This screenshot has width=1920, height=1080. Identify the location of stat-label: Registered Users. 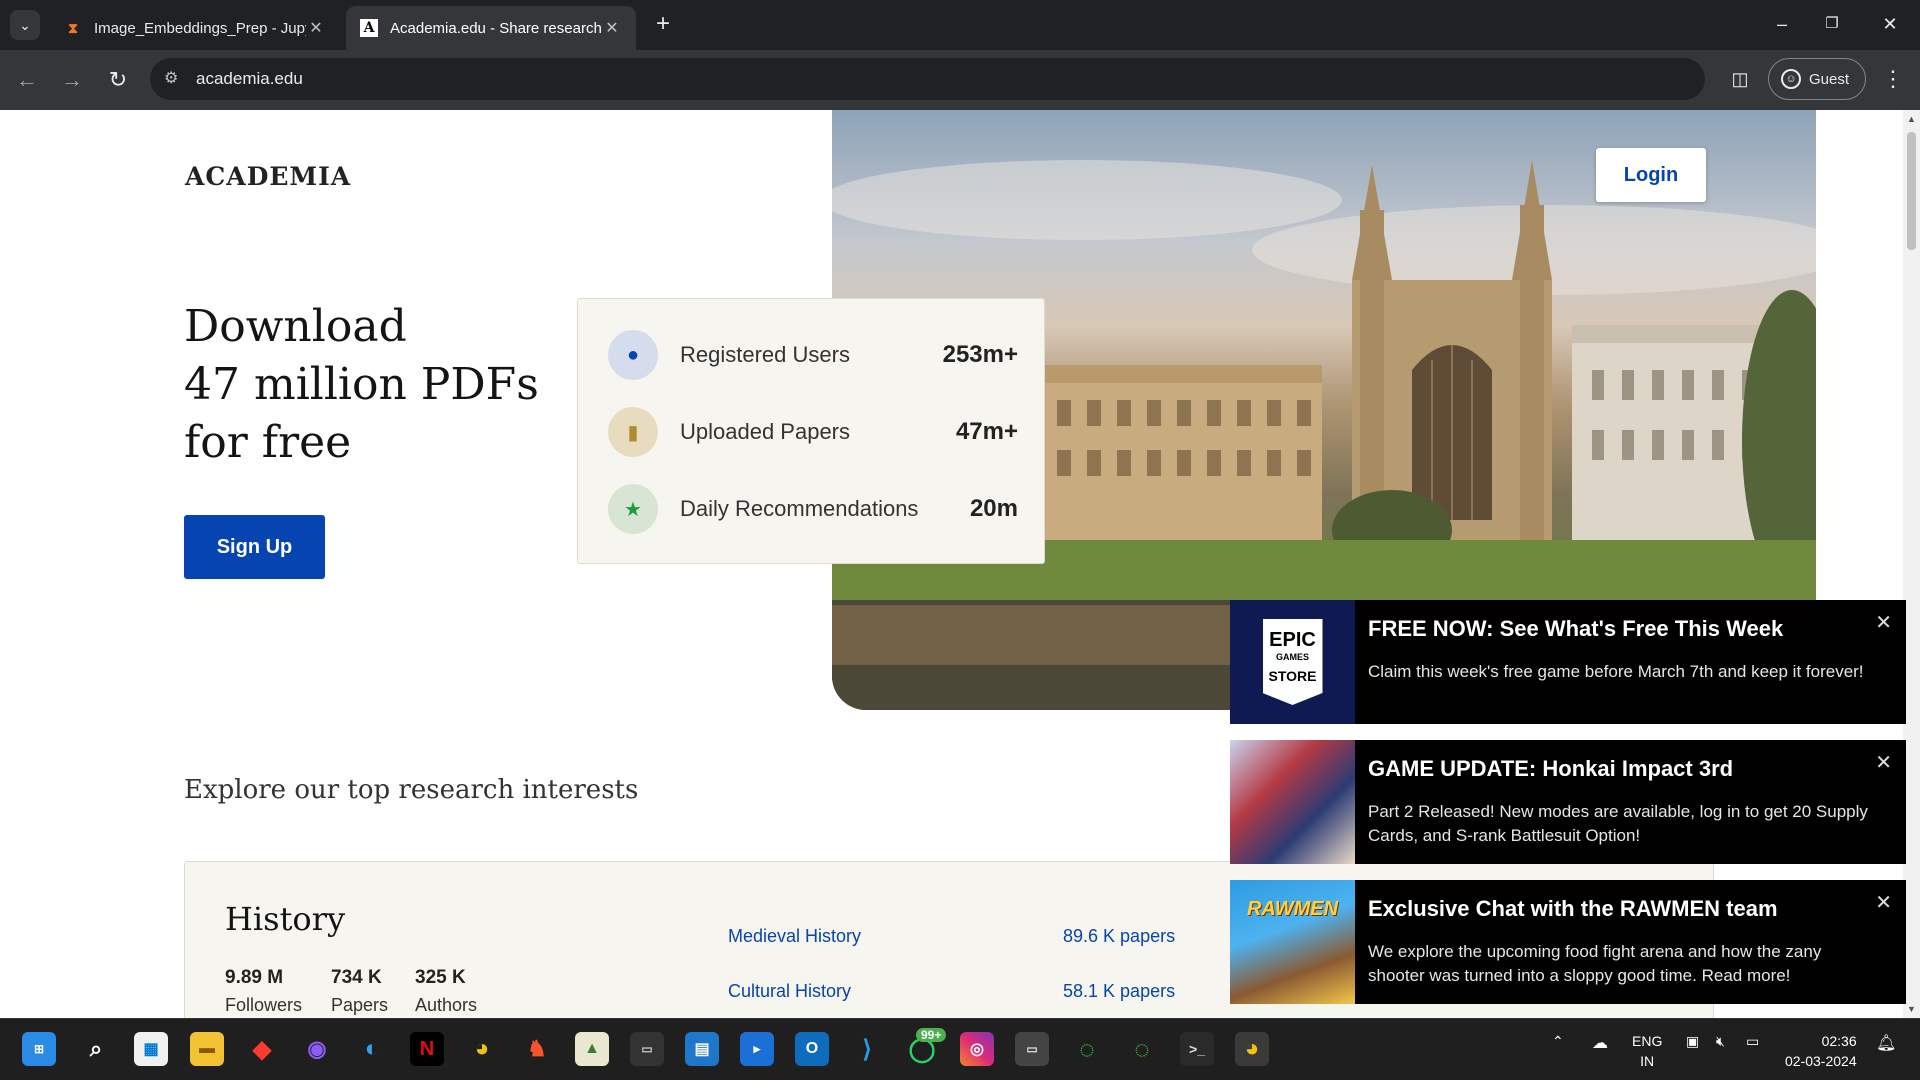
(765, 354).